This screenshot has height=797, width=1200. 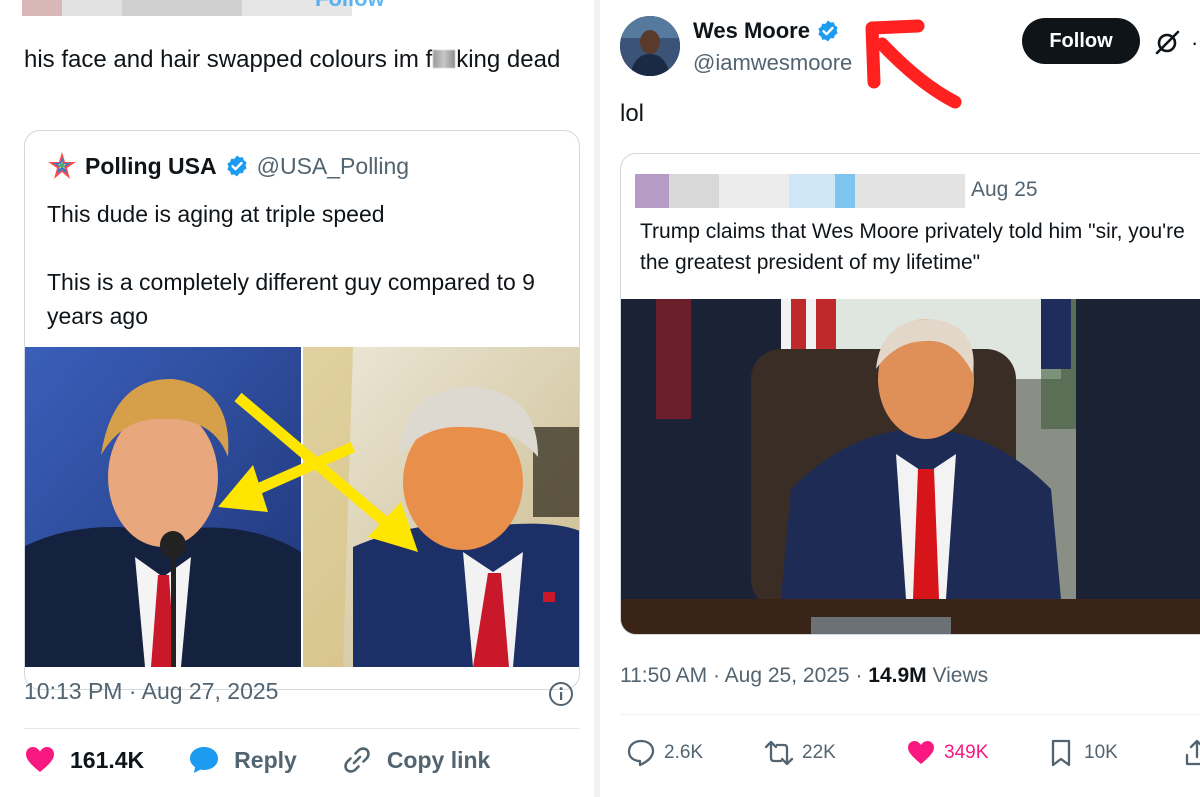 What do you see at coordinates (1101, 752) in the screenshot?
I see `bookmark-count: 10K` at bounding box center [1101, 752].